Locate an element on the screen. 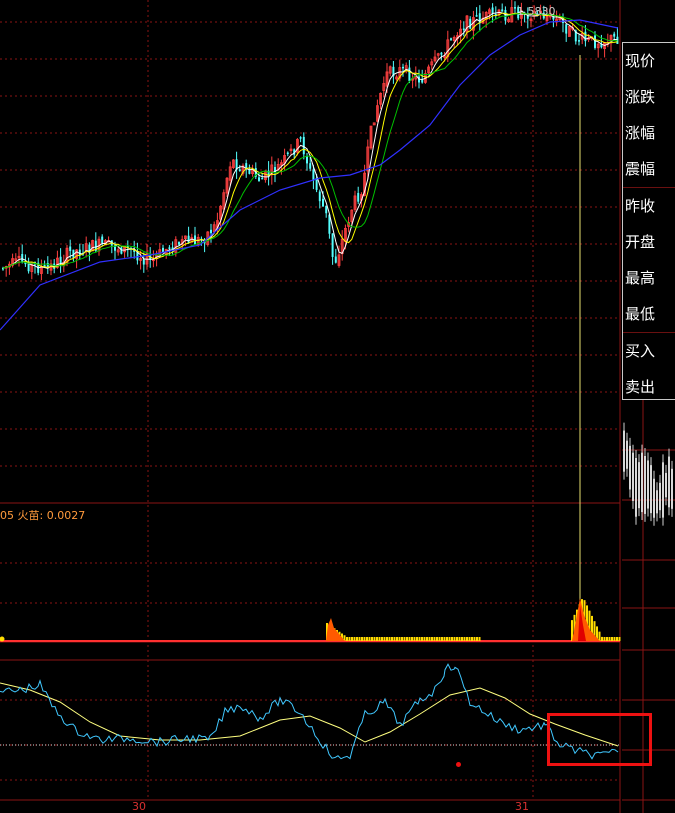 The image size is (675, 813). info-current-price: 现价 is located at coordinates (649, 61).